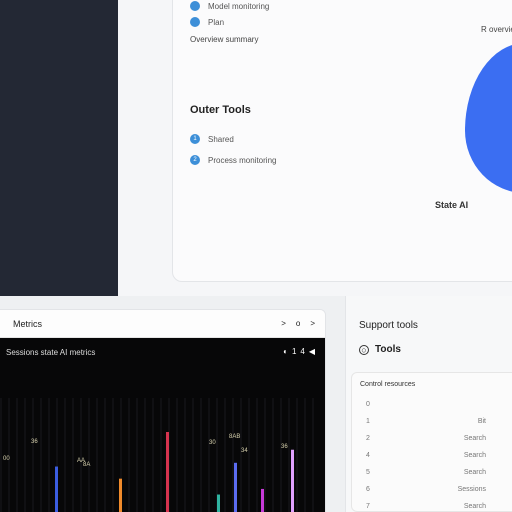 This screenshot has width=512, height=512. I want to click on list-item: 0, so click(426, 404).